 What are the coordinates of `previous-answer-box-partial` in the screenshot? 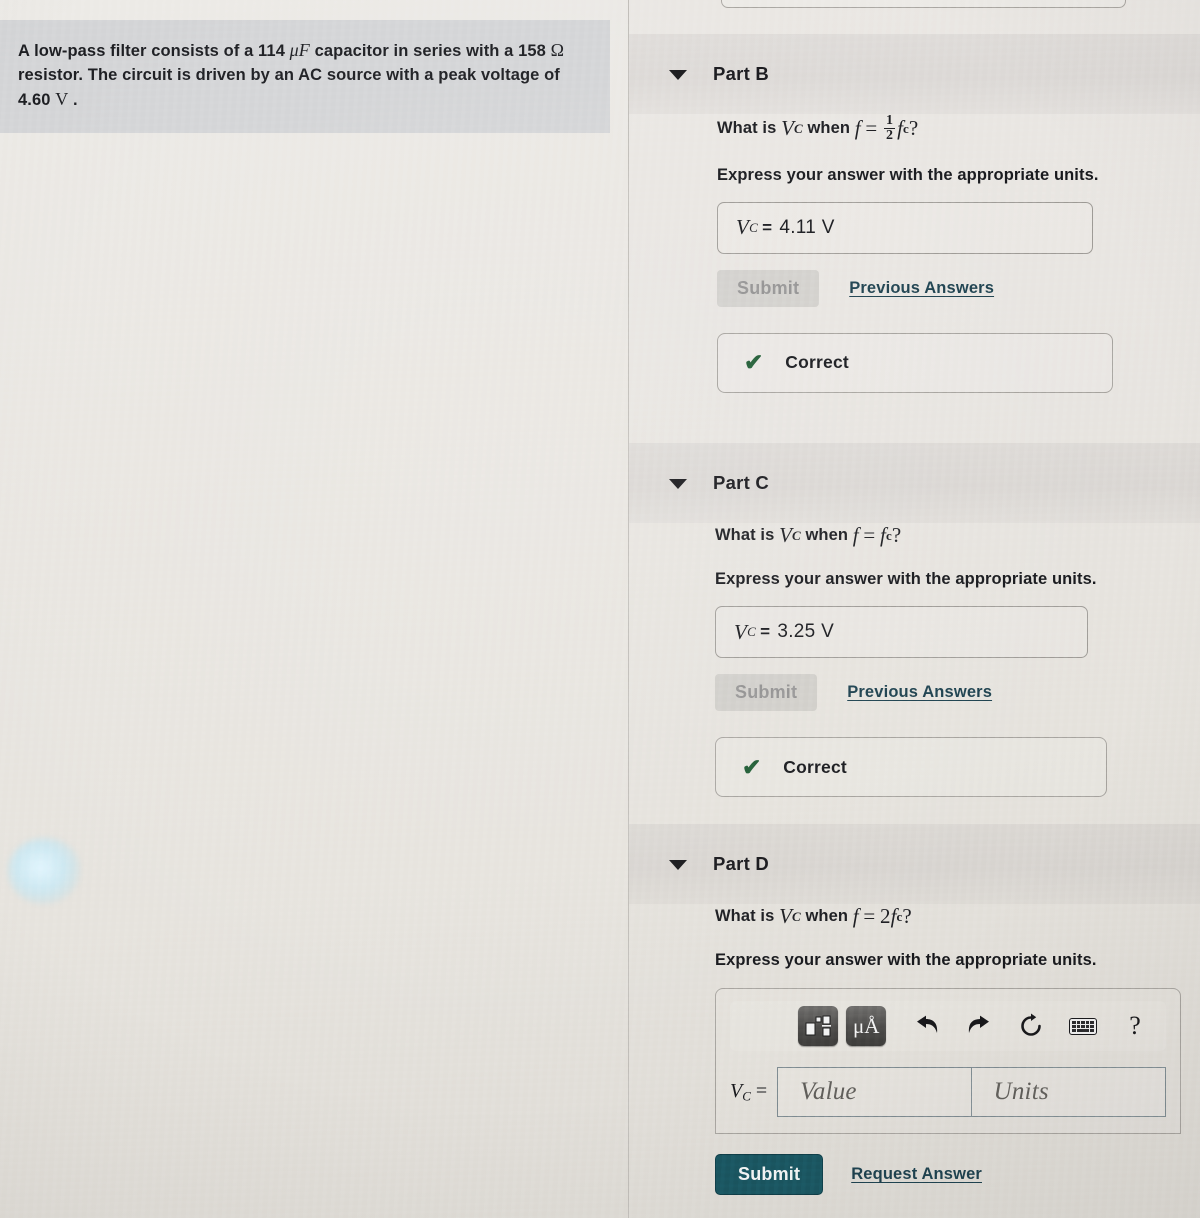 It's located at (923, 4).